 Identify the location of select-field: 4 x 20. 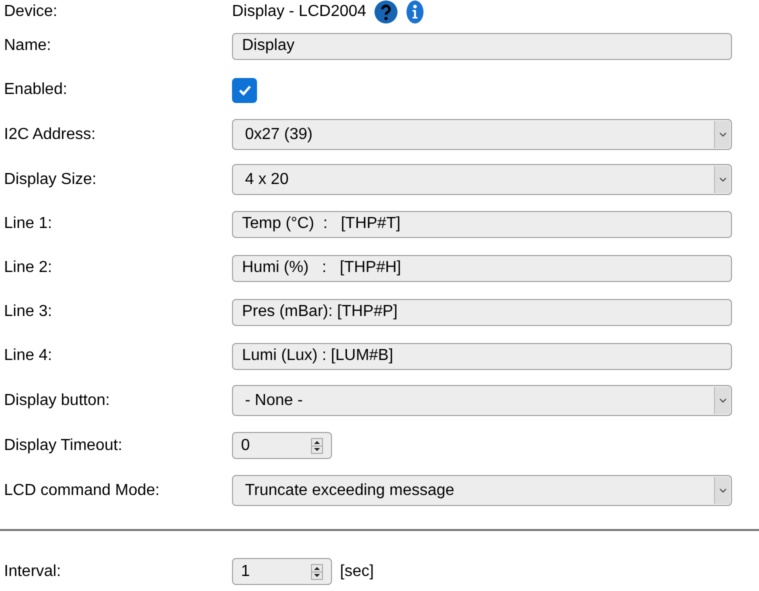
(482, 179).